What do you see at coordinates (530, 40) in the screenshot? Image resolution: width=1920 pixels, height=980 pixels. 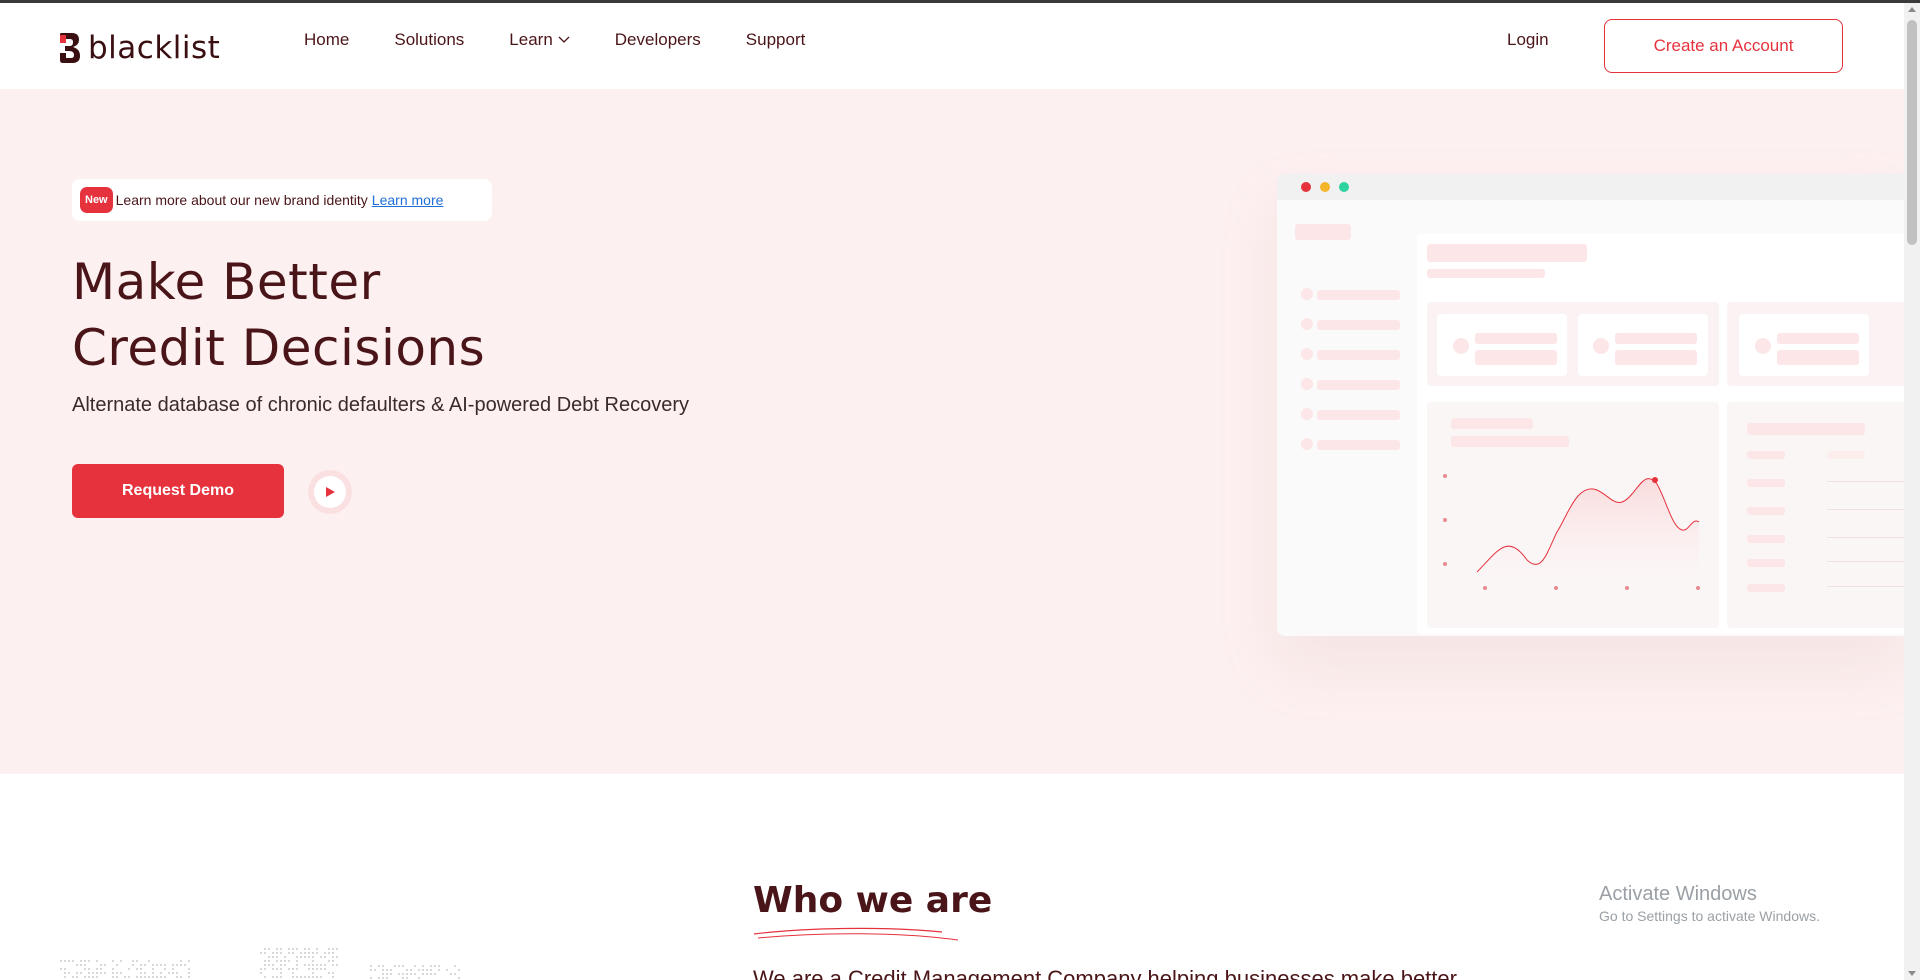 I see `nav-learn-label: Learn` at bounding box center [530, 40].